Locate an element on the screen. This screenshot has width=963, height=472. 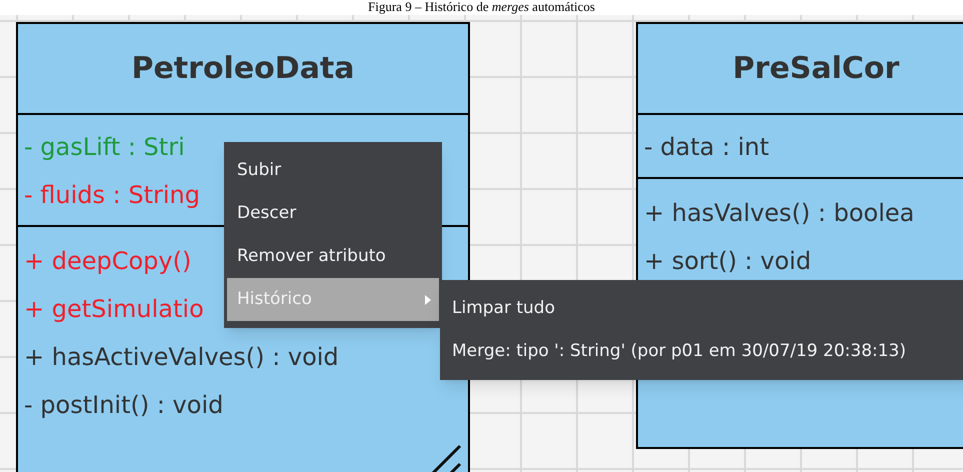
class-member: + hasValves() : boolea is located at coordinates (778, 213).